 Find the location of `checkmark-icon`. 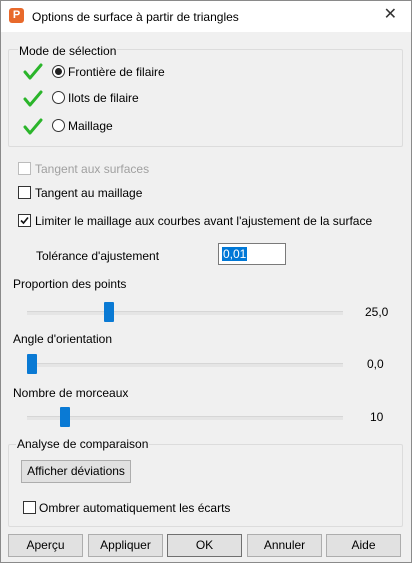

checkmark-icon is located at coordinates (24, 220).